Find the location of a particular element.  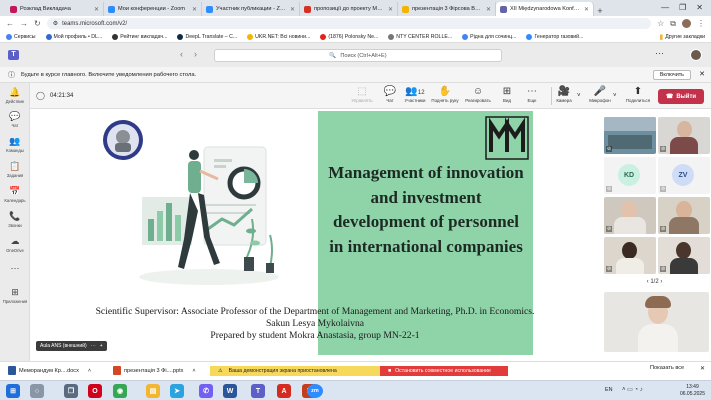

browser-tab: Розклад Викладача ✕ is located at coordinates (55, 9).